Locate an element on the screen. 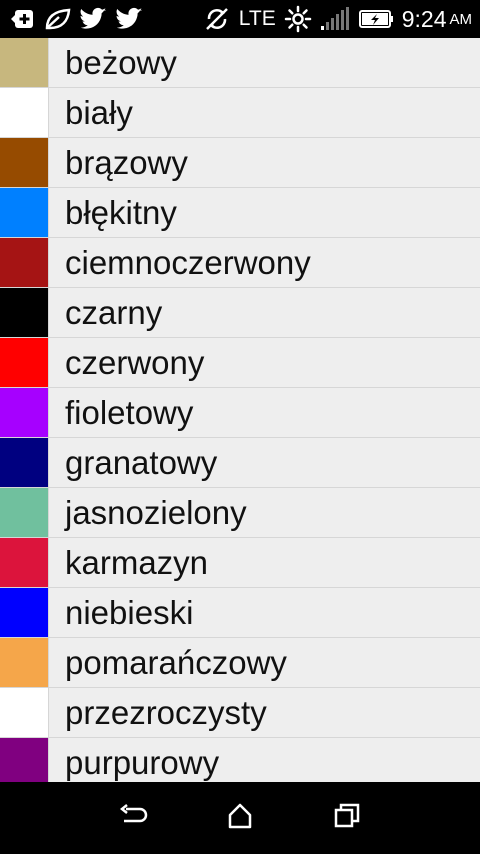  color-name-label: niebieski is located at coordinates (264, 612).